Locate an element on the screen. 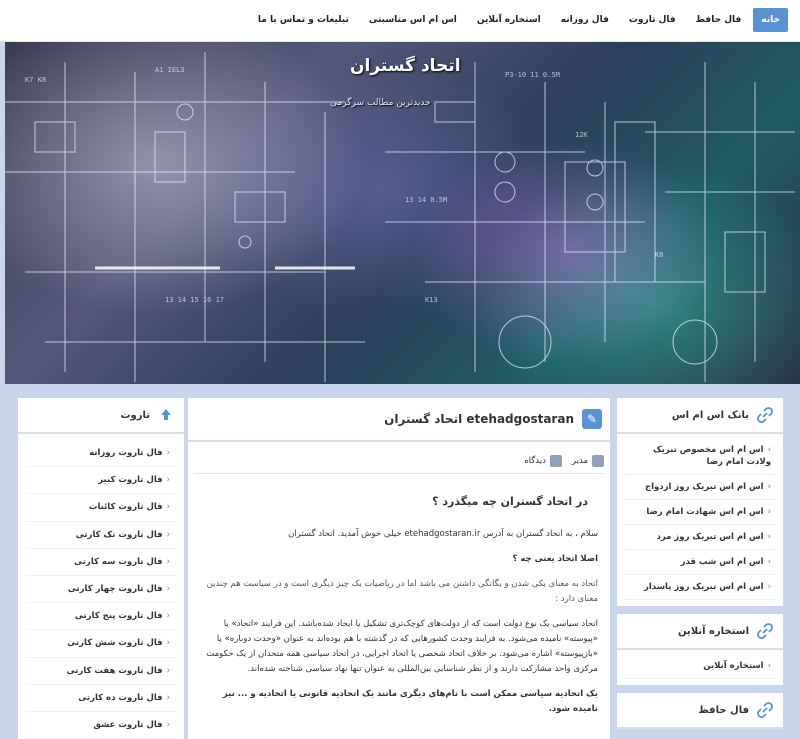  nav-item-hafez: فال حافظ is located at coordinates (719, 20).